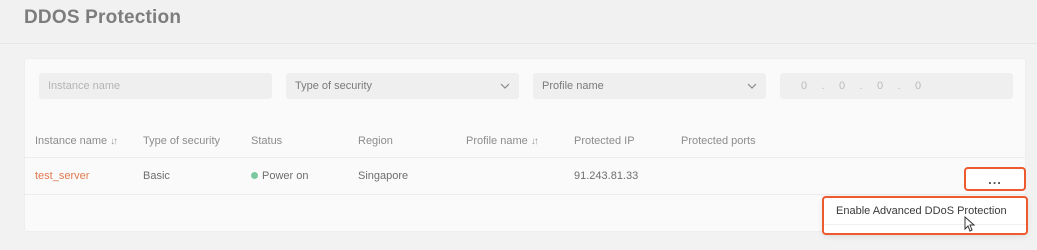 The height and width of the screenshot is (250, 1037). I want to click on instance-name-link: test_server, so click(62, 176).